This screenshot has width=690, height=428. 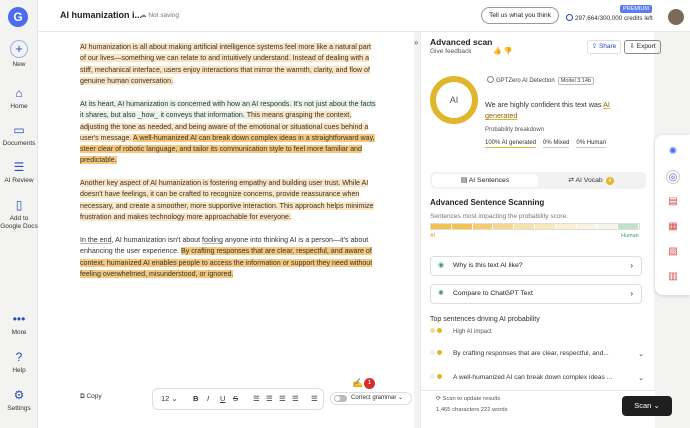 I want to click on nav-home-label: Home, so click(x=19, y=106).